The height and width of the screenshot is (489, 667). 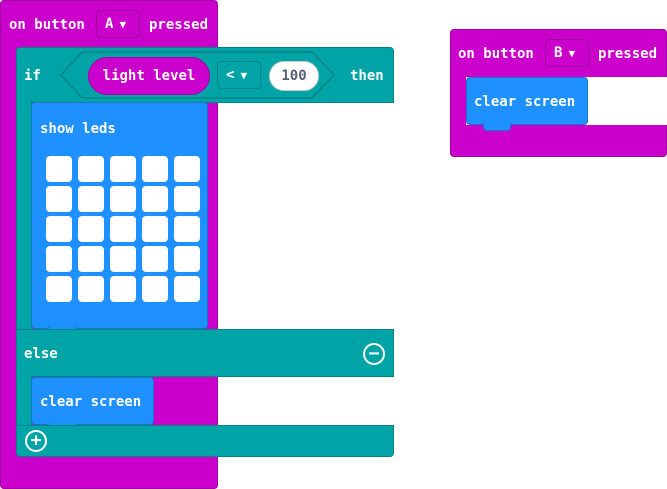 What do you see at coordinates (374, 354) in the screenshot?
I see `minus-circle-icon: −` at bounding box center [374, 354].